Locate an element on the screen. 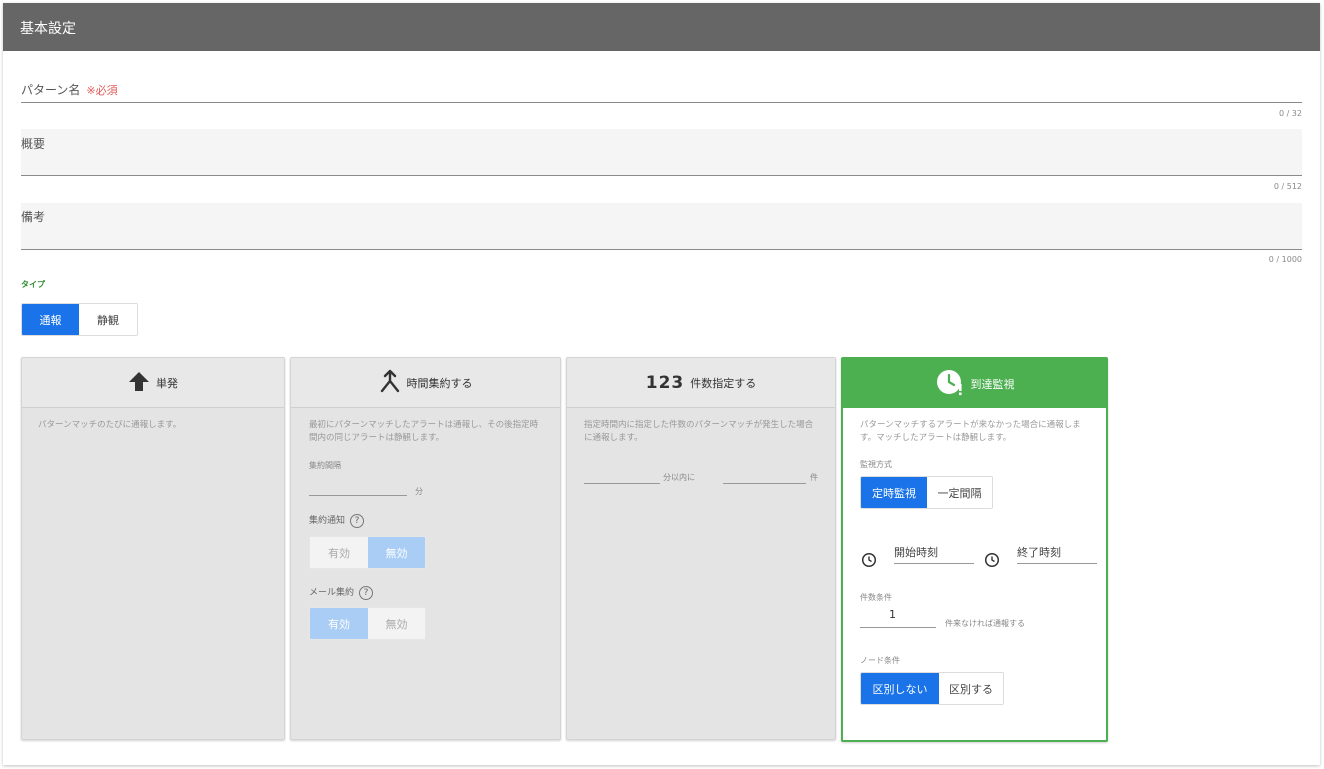 The image size is (1324, 769). count-condition-label: 件数条件 is located at coordinates (876, 597).